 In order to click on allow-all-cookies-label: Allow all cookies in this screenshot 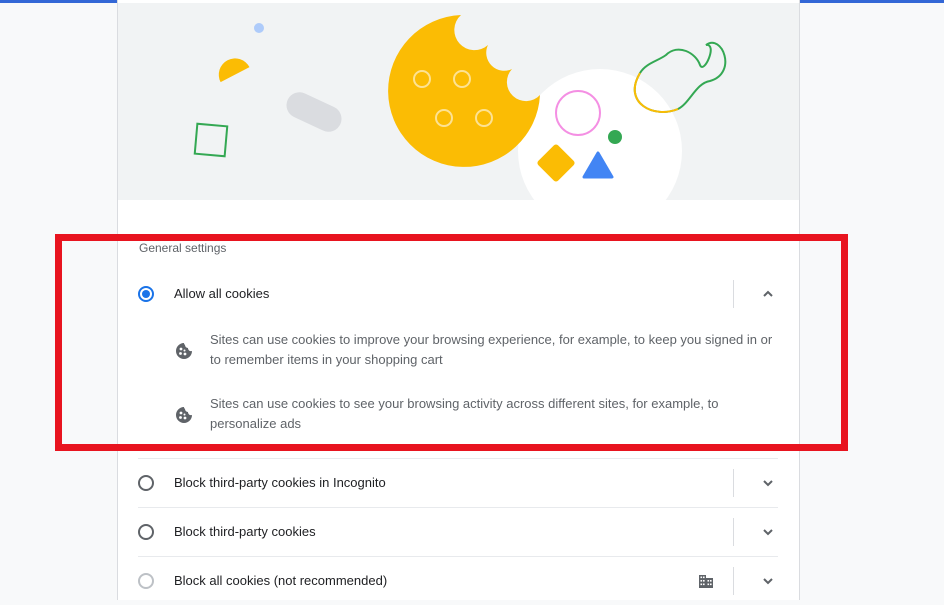, I will do `click(222, 293)`.